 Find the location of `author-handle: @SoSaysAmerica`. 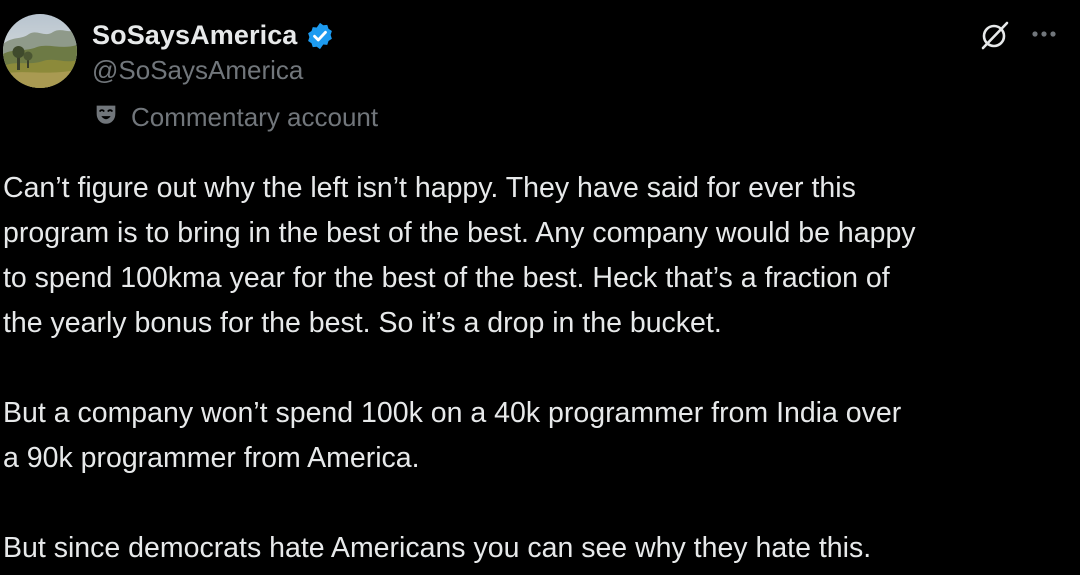

author-handle: @SoSaysAmerica is located at coordinates (197, 70).